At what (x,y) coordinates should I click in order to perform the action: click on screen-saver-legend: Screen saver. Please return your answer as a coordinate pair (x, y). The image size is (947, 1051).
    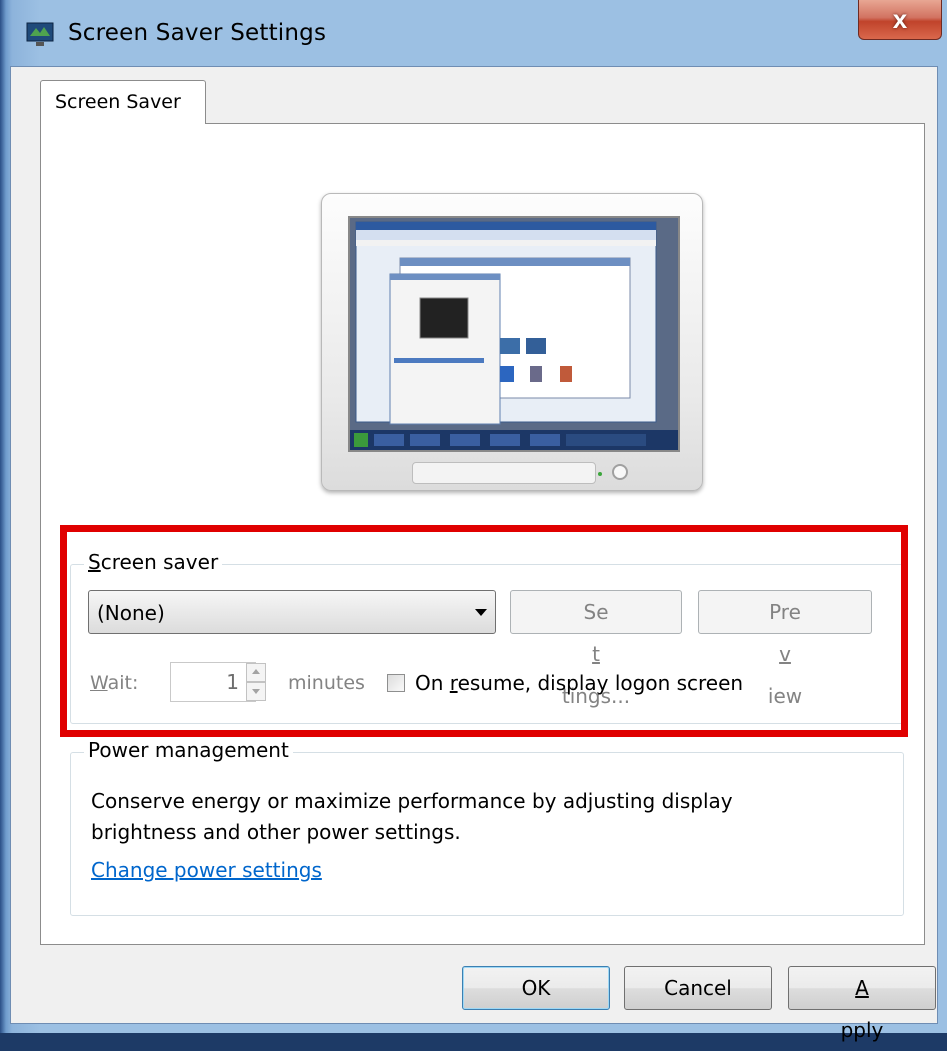
    Looking at the image, I should click on (153, 562).